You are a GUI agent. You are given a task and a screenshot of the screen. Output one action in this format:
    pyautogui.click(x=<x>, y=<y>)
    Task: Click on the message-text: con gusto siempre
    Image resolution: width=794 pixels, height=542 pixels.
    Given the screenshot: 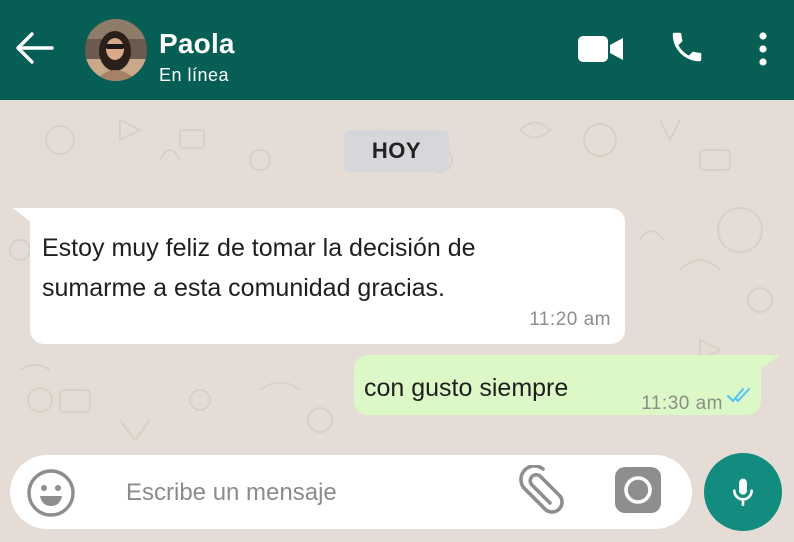 What is the action you would take?
    pyautogui.click(x=466, y=388)
    